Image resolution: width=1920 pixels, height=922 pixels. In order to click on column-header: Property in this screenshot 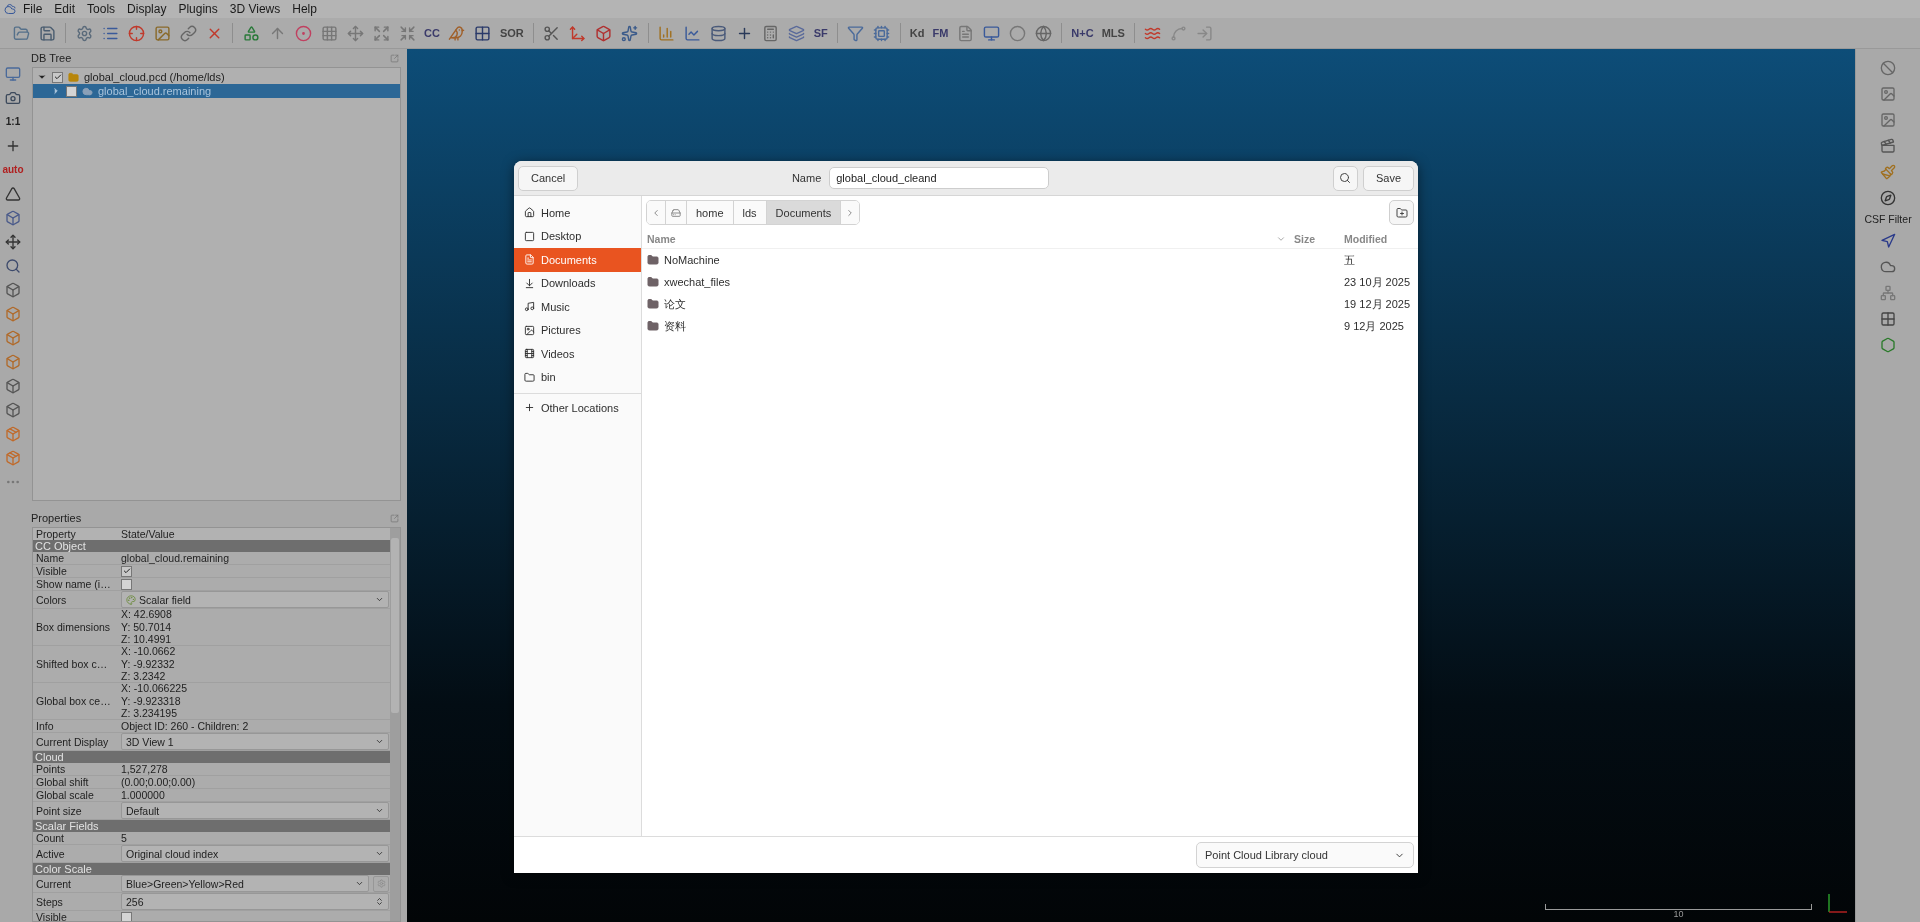, I will do `click(56, 534)`.